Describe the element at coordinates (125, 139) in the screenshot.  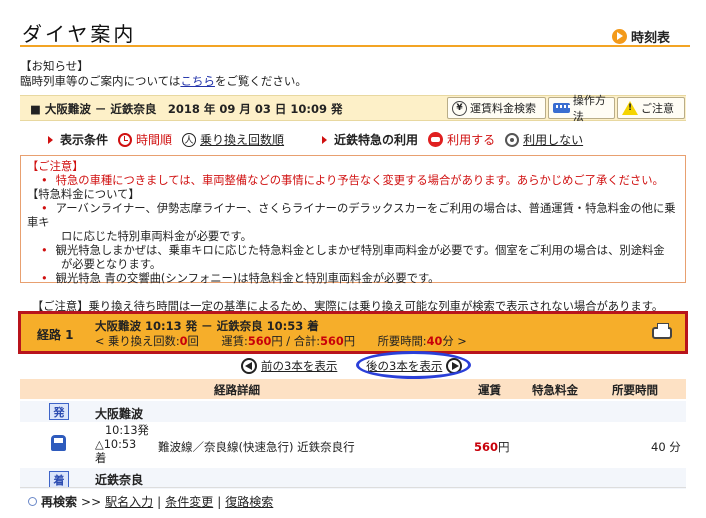
I see `clock-icon` at that location.